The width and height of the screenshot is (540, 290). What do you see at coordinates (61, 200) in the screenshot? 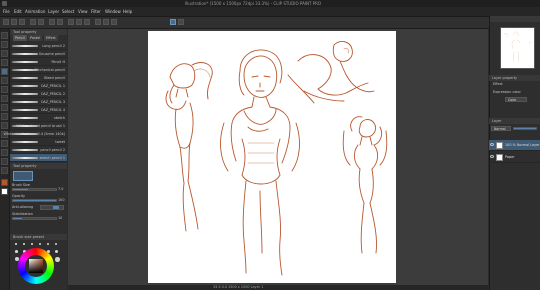
I see `opacity-value: 100` at bounding box center [61, 200].